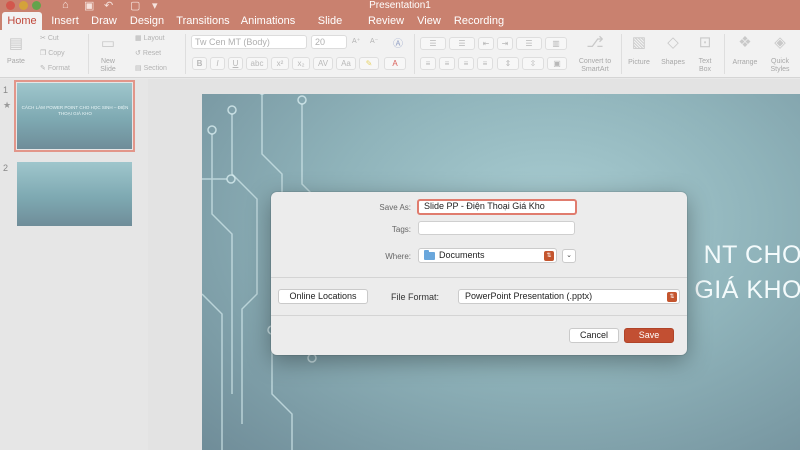 This screenshot has height=450, width=800. What do you see at coordinates (447, 63) in the screenshot?
I see `align-center-icon: ≡` at bounding box center [447, 63].